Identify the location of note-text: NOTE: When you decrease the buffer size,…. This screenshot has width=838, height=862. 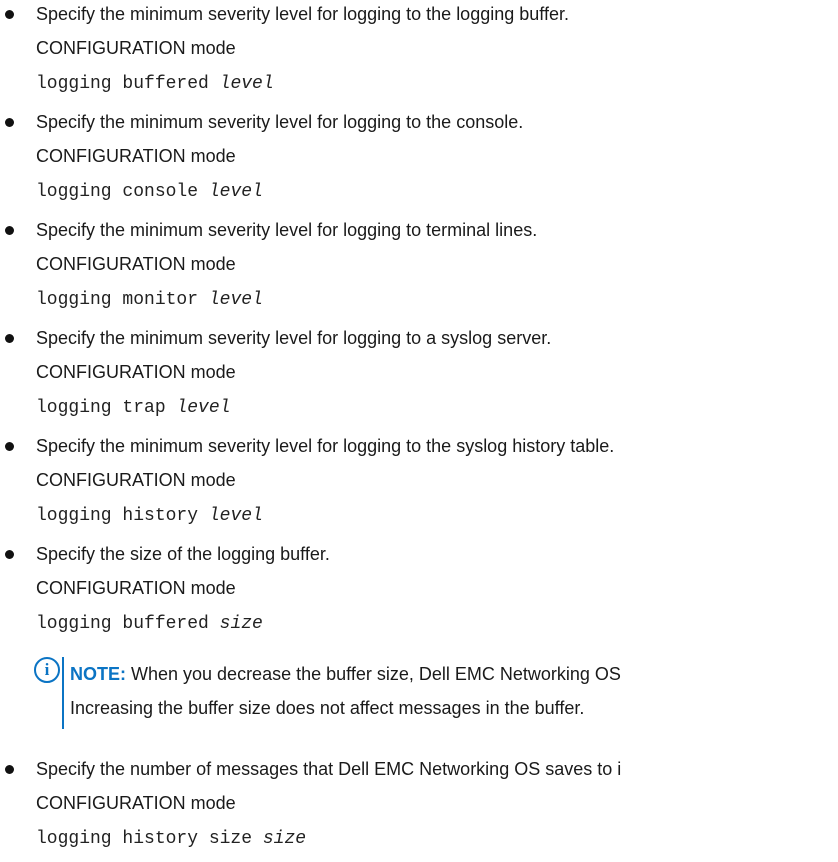
(345, 691).